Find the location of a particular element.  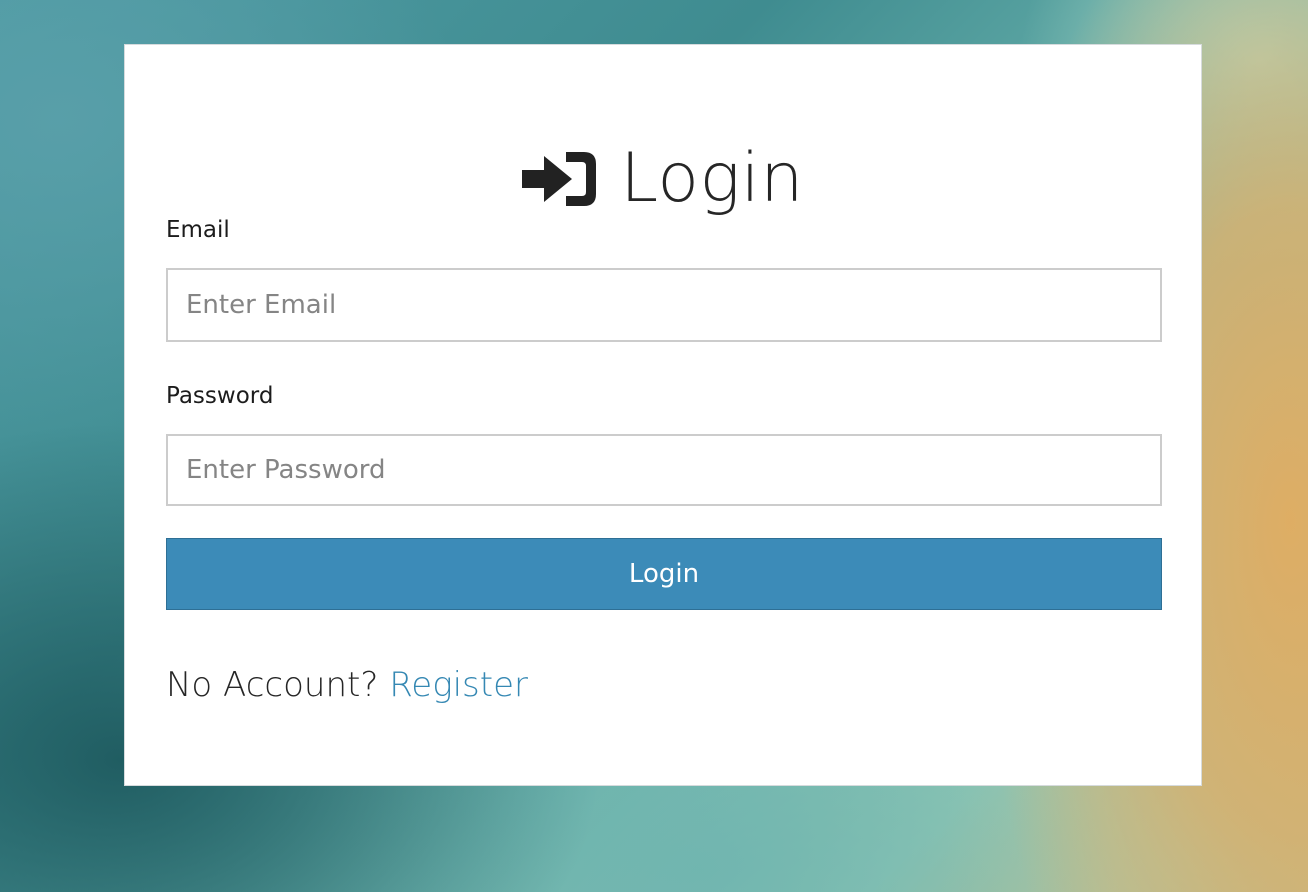

password-input is located at coordinates (664, 470).